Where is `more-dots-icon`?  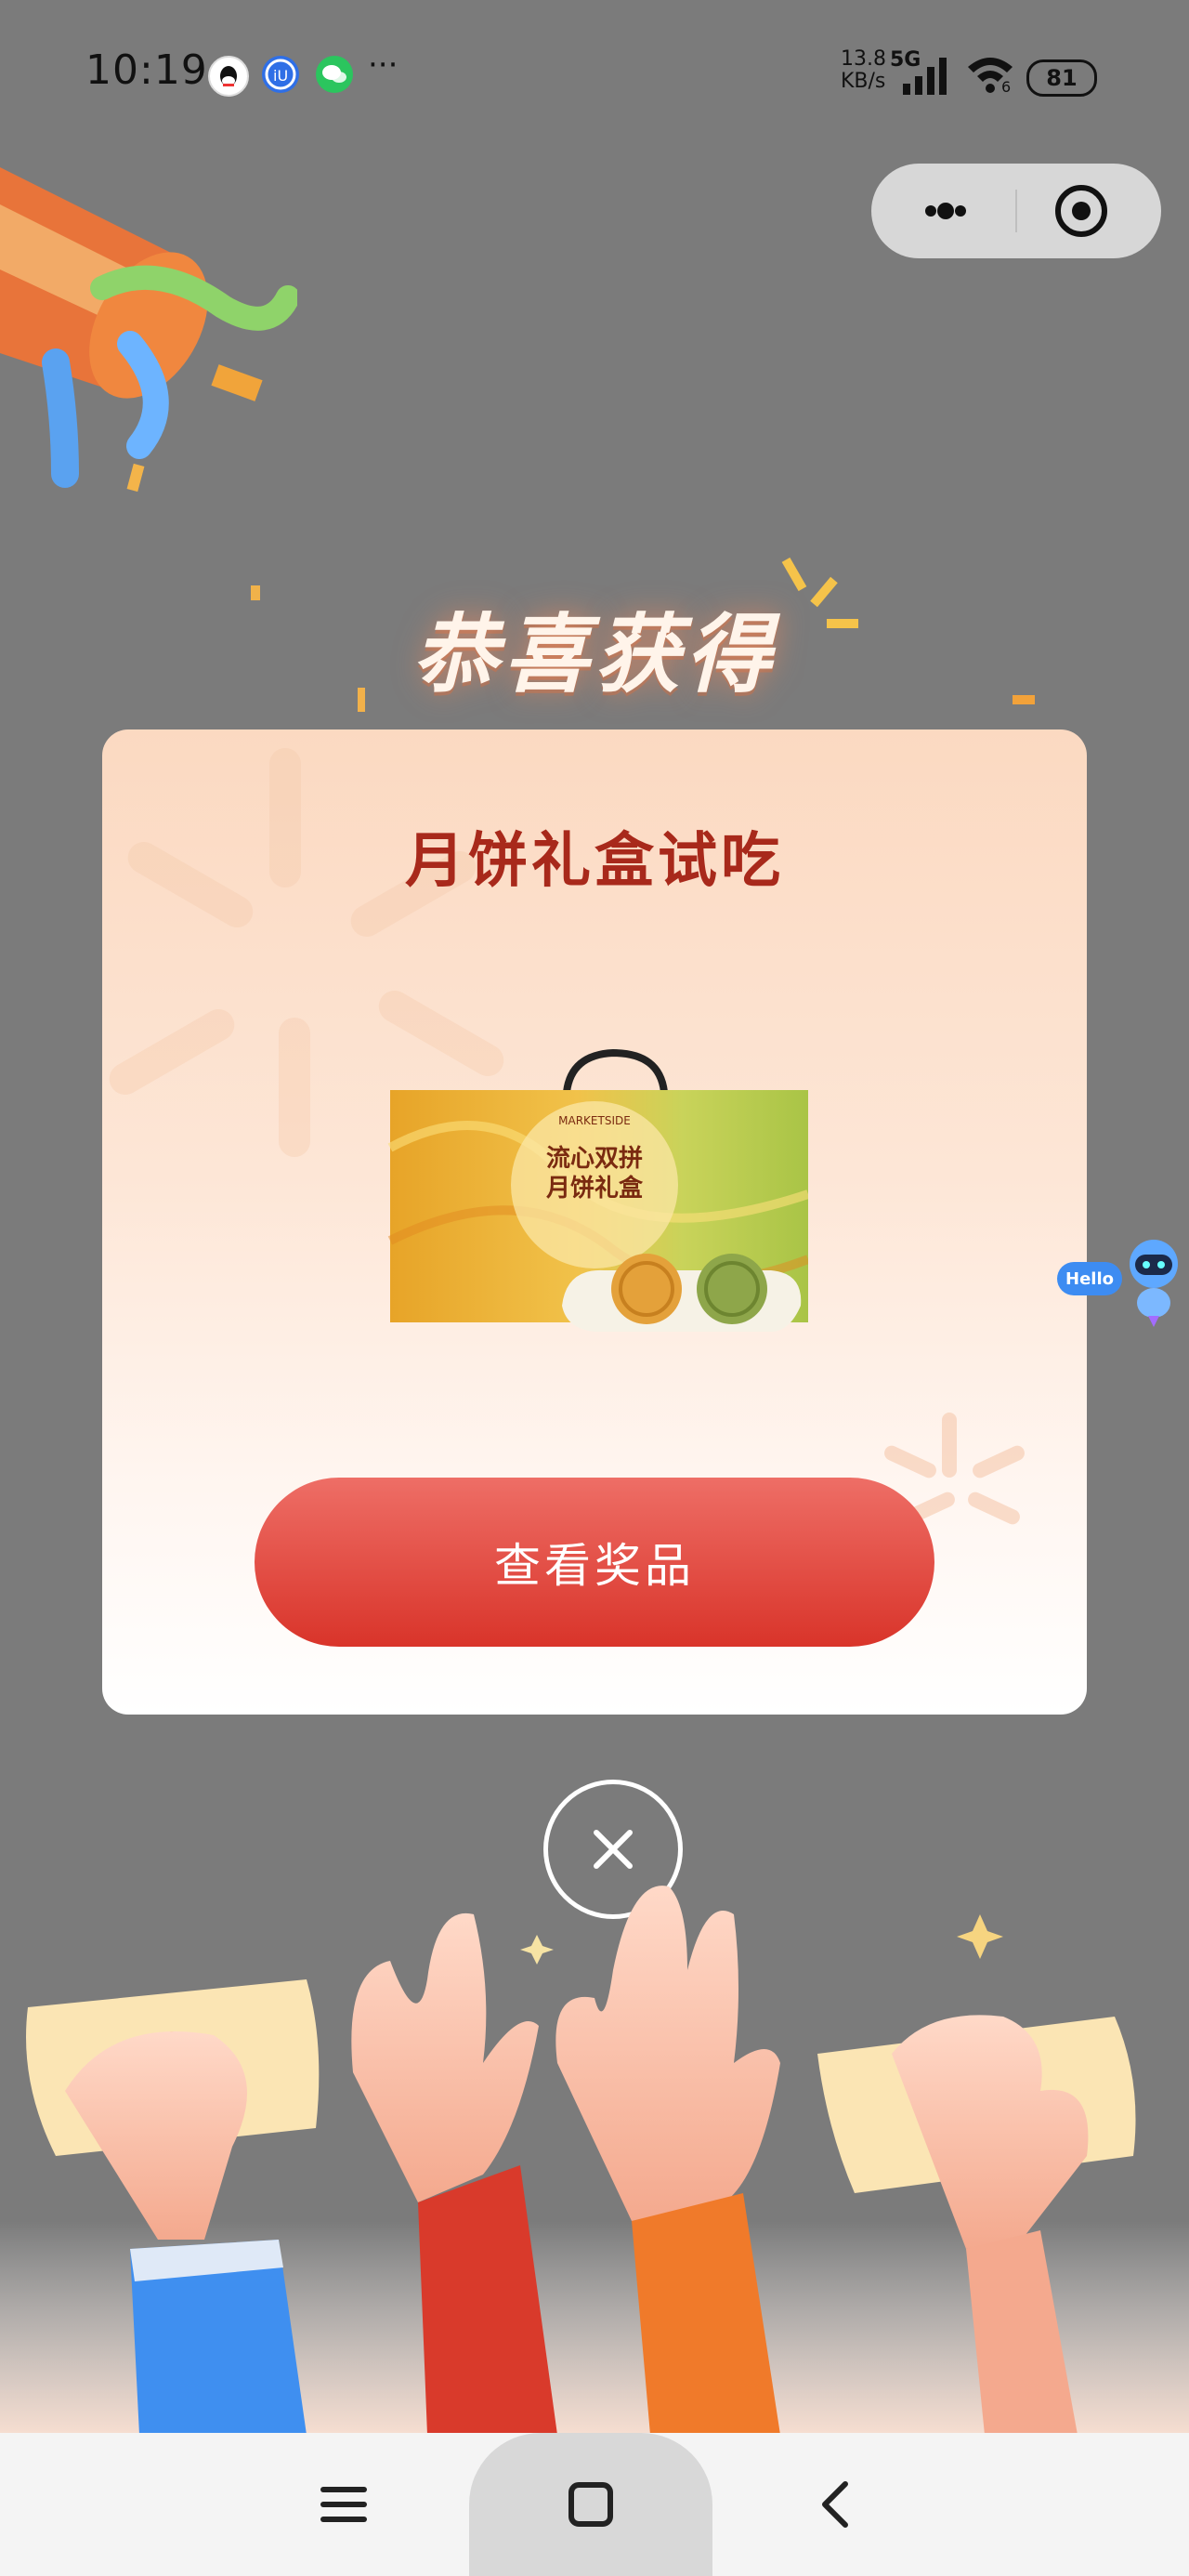 more-dots-icon is located at coordinates (946, 211).